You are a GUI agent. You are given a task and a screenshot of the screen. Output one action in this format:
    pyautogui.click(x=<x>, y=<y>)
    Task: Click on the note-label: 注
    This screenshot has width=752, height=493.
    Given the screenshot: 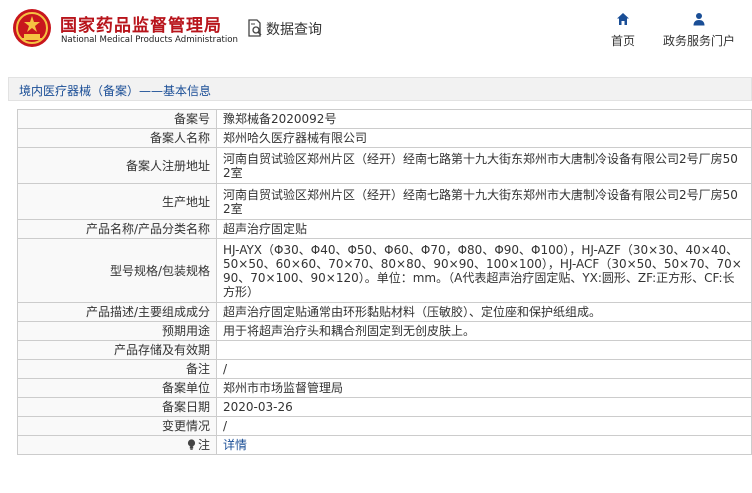 What is the action you would take?
    pyautogui.click(x=203, y=445)
    